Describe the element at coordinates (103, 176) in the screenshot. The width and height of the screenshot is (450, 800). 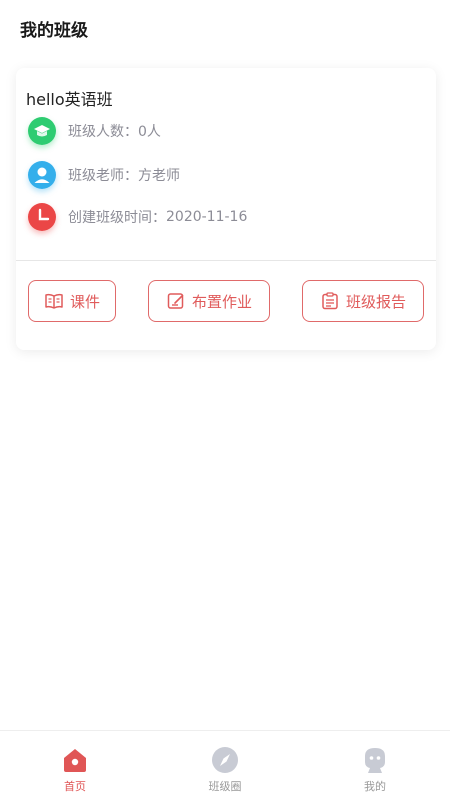
I see `teacher-label: 班级老师：` at that location.